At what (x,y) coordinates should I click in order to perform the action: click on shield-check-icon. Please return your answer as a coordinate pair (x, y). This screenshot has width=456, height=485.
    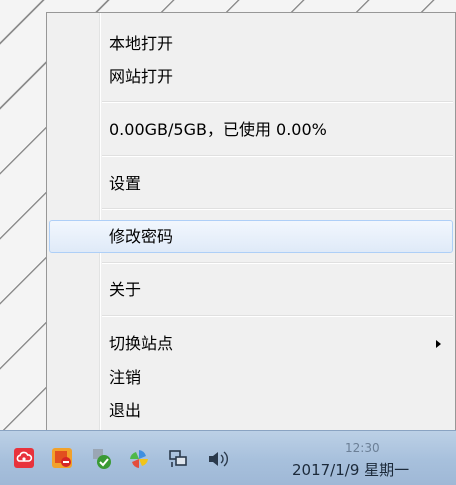
    Looking at the image, I should click on (100, 458).